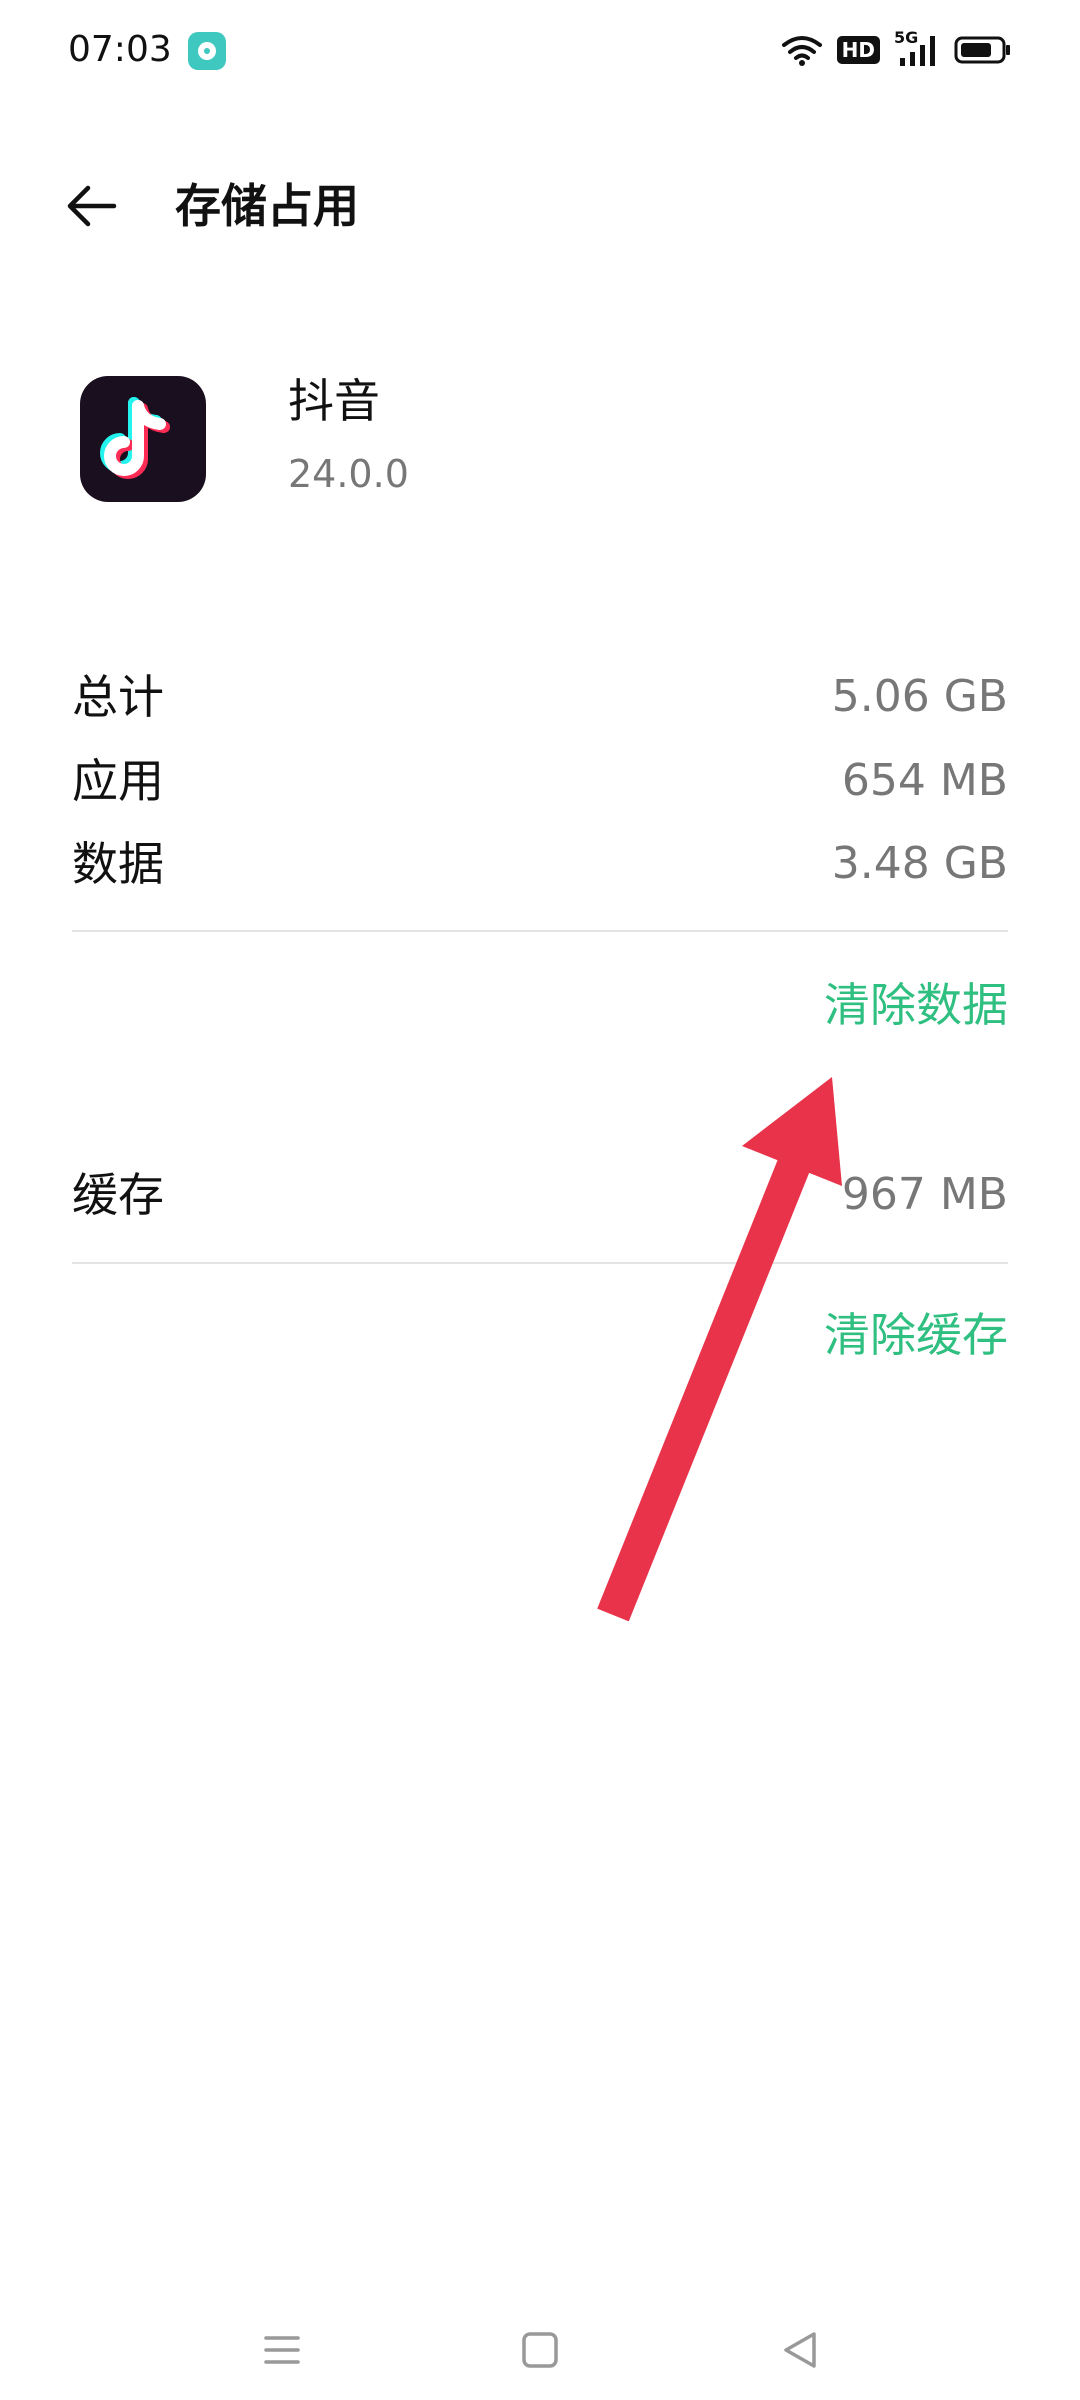  What do you see at coordinates (924, 780) in the screenshot?
I see `storage-row-value: 654 MB` at bounding box center [924, 780].